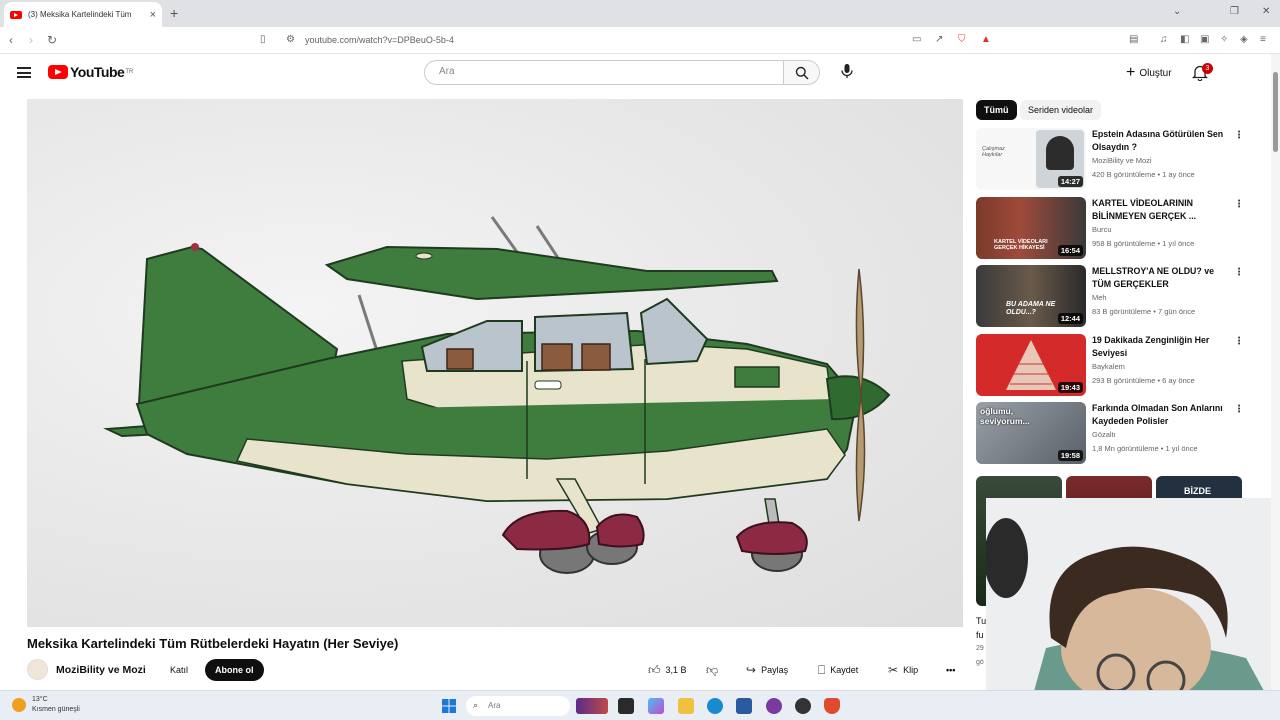 Image resolution: width=1280 pixels, height=720 pixels. What do you see at coordinates (996, 110) in the screenshot?
I see `chip-all: Tümü` at bounding box center [996, 110].